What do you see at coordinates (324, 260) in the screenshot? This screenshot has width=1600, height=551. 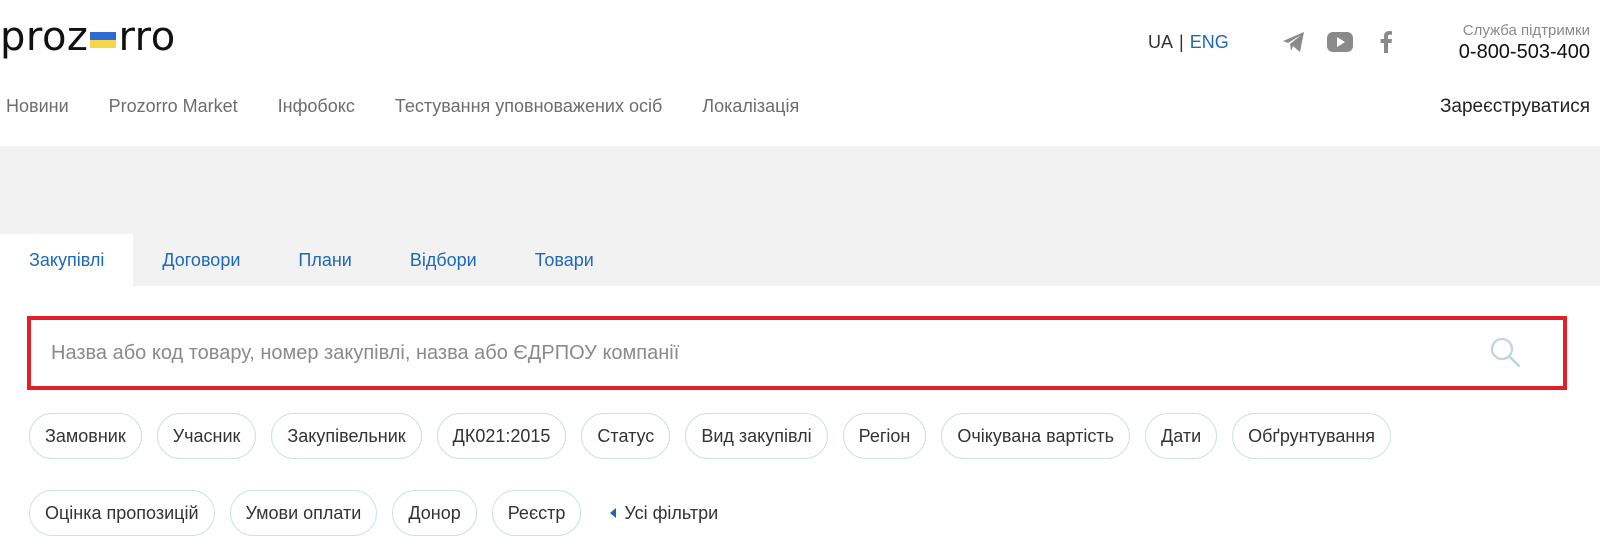 I see `tab-plans: Плани` at bounding box center [324, 260].